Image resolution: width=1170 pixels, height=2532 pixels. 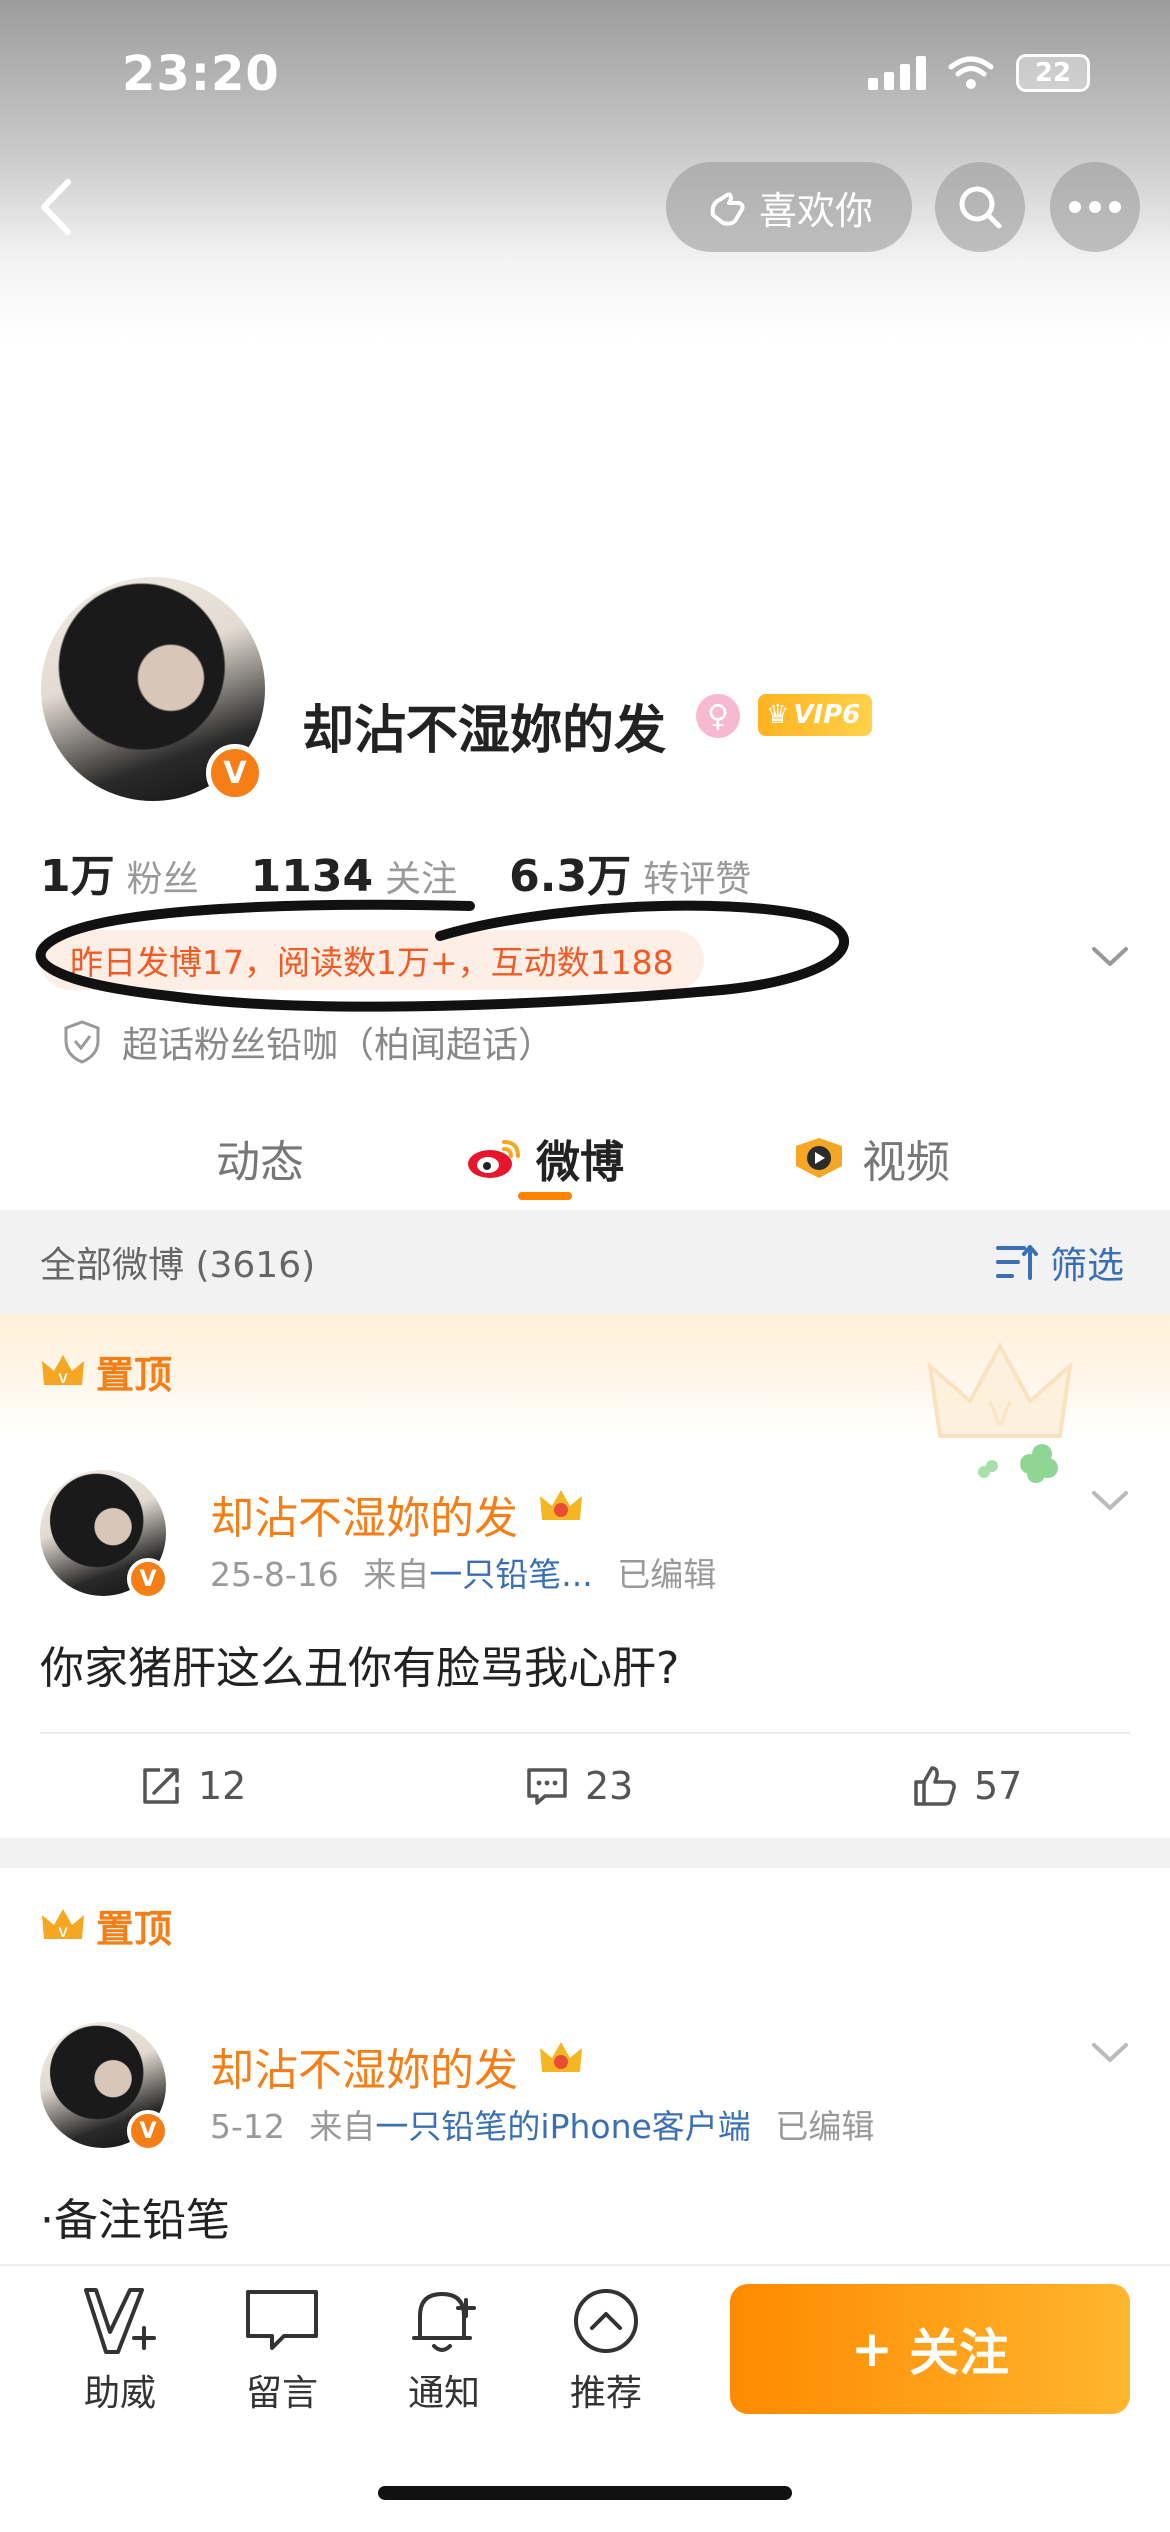 What do you see at coordinates (727, 209) in the screenshot?
I see `hand-heart-icon` at bounding box center [727, 209].